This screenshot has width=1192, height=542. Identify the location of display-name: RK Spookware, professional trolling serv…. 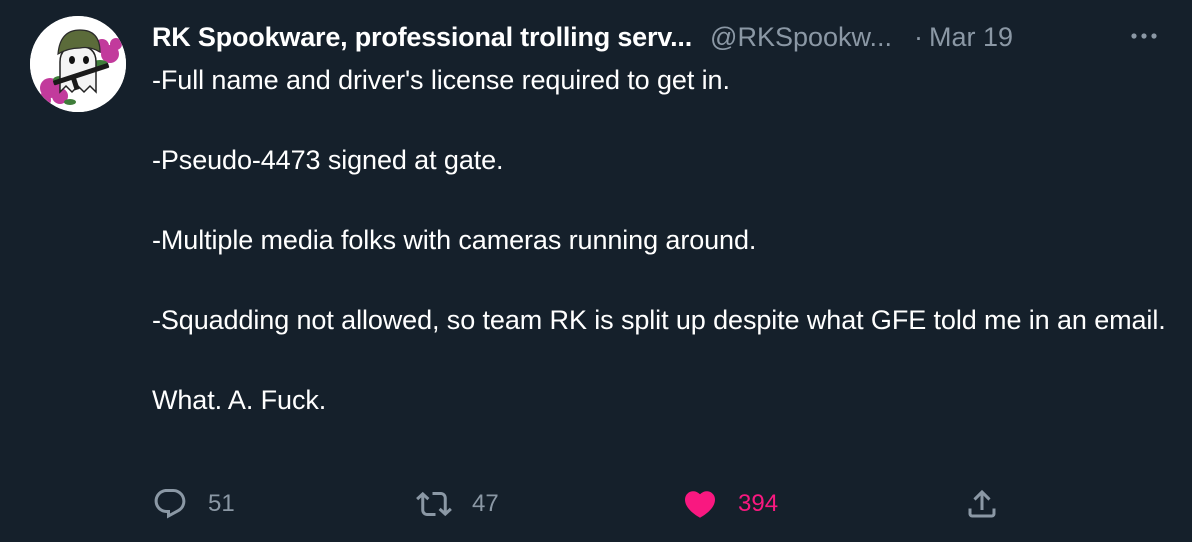
(422, 37).